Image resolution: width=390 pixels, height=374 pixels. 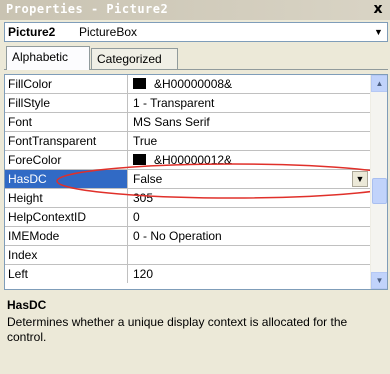 What do you see at coordinates (379, 280) in the screenshot?
I see `scroll-down-icon: ▼` at bounding box center [379, 280].